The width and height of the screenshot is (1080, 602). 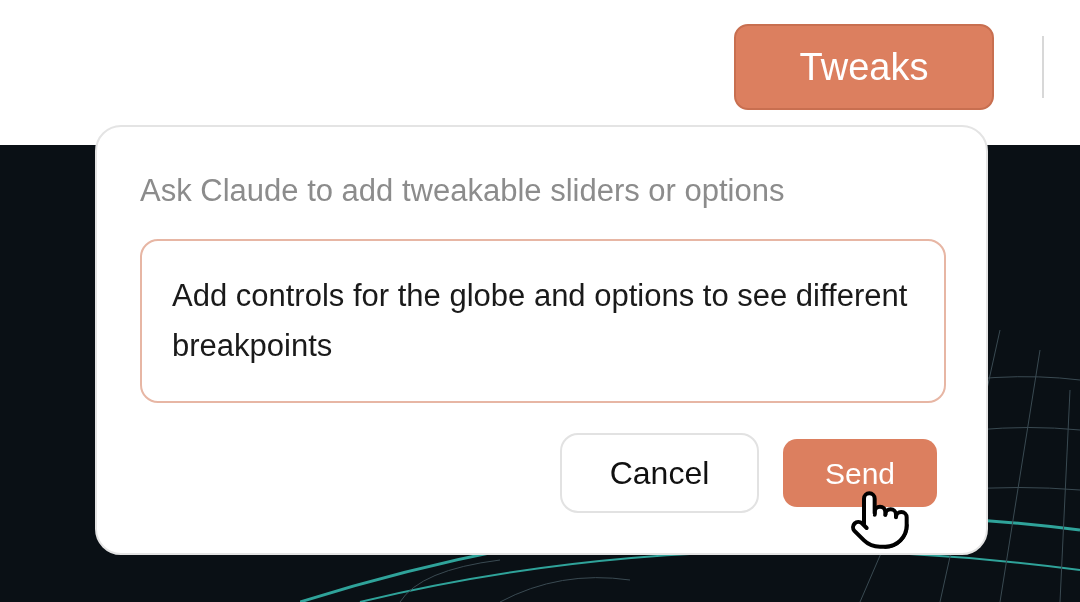 What do you see at coordinates (463, 191) in the screenshot?
I see `prompt-text: Ask Claude to add tweakable sliders or options` at bounding box center [463, 191].